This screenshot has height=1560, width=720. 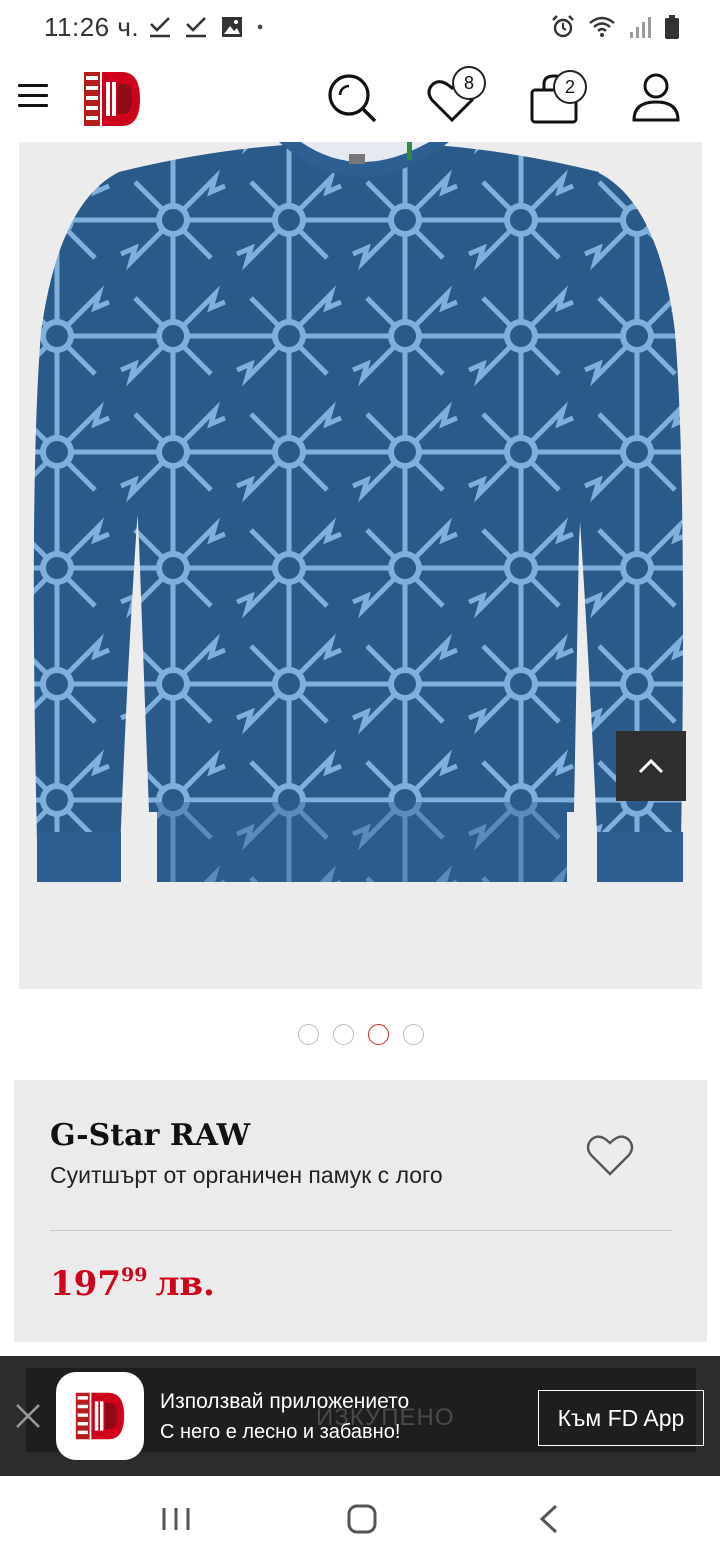 I want to click on recent-apps-icon, so click(x=176, y=1519).